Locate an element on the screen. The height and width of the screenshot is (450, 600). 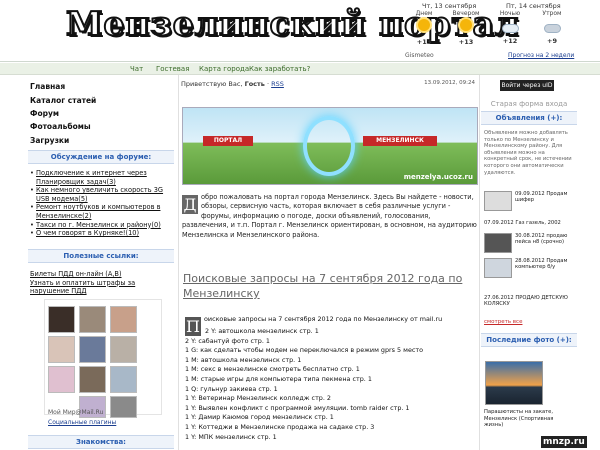
ad-text: 07.09.2012 Газ газель, 2002 is located at coordinates (529, 223).